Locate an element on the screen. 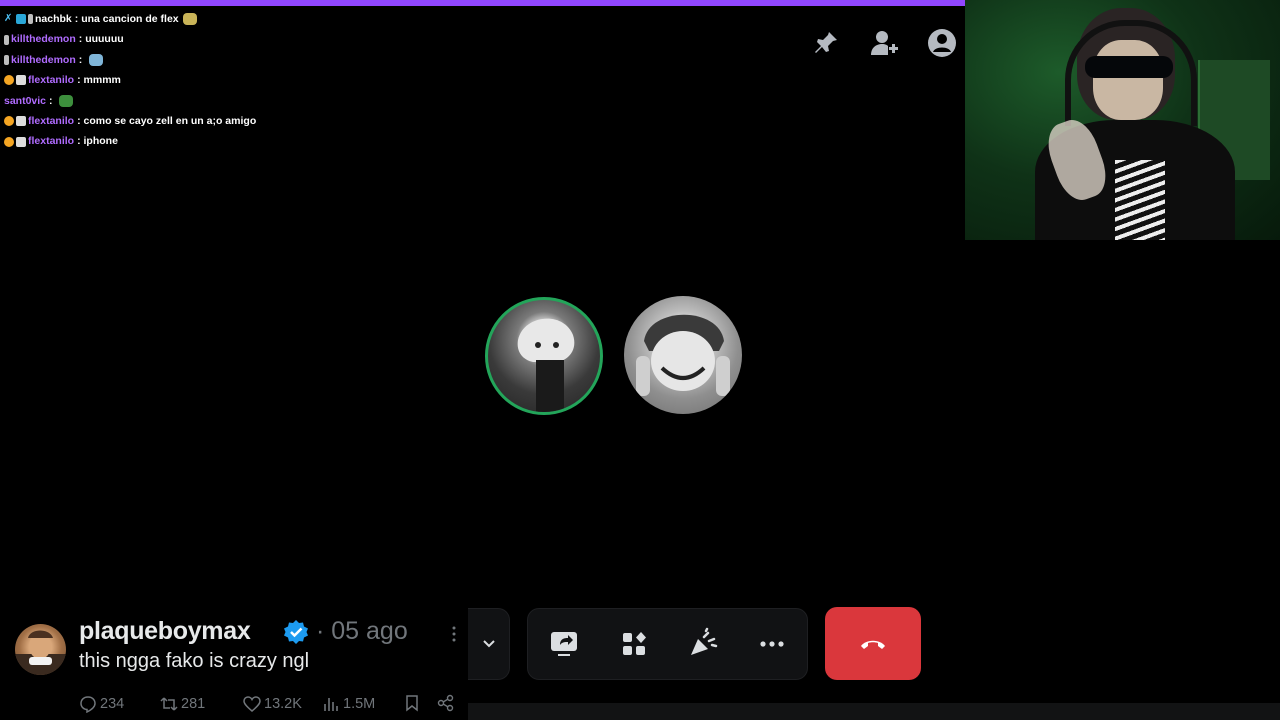  chat-message: uuuuuu is located at coordinates (104, 39).